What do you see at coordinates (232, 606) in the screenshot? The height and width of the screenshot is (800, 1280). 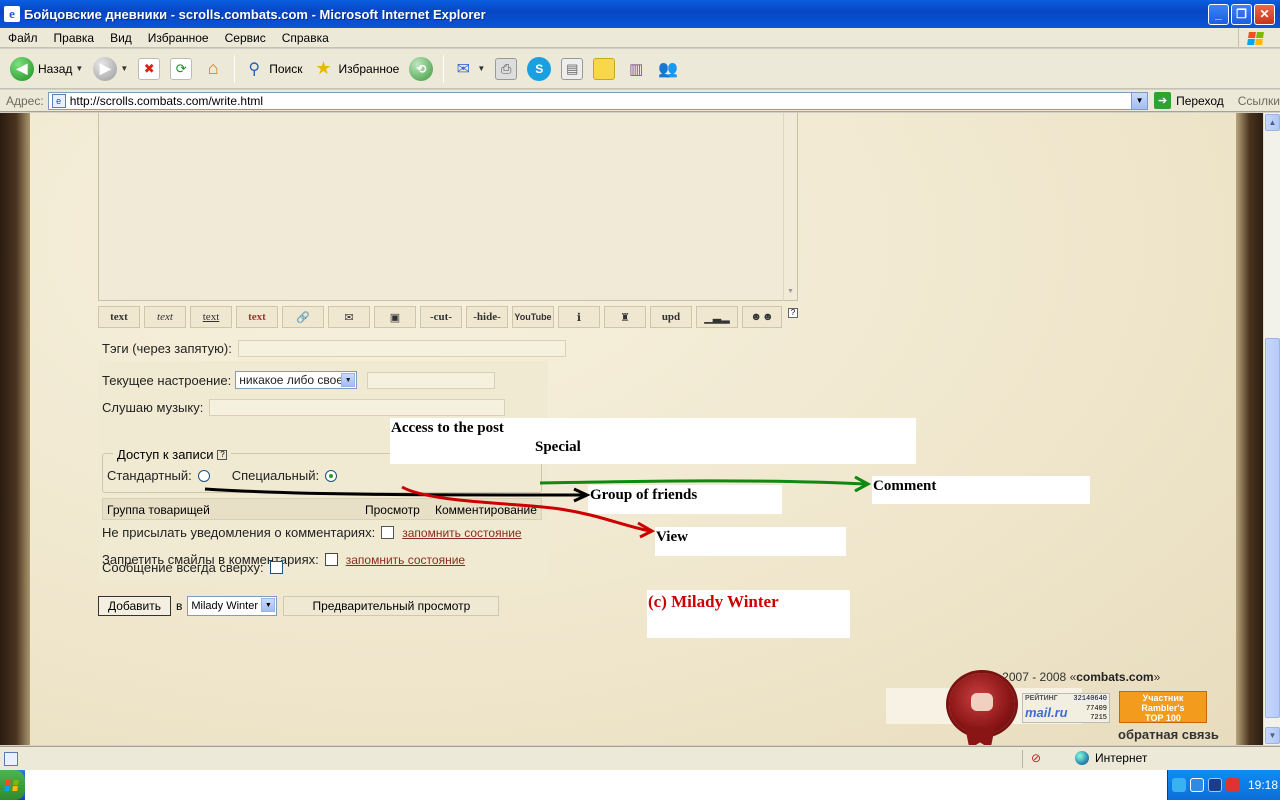 I see `journal-select: Milady Winter ▼` at bounding box center [232, 606].